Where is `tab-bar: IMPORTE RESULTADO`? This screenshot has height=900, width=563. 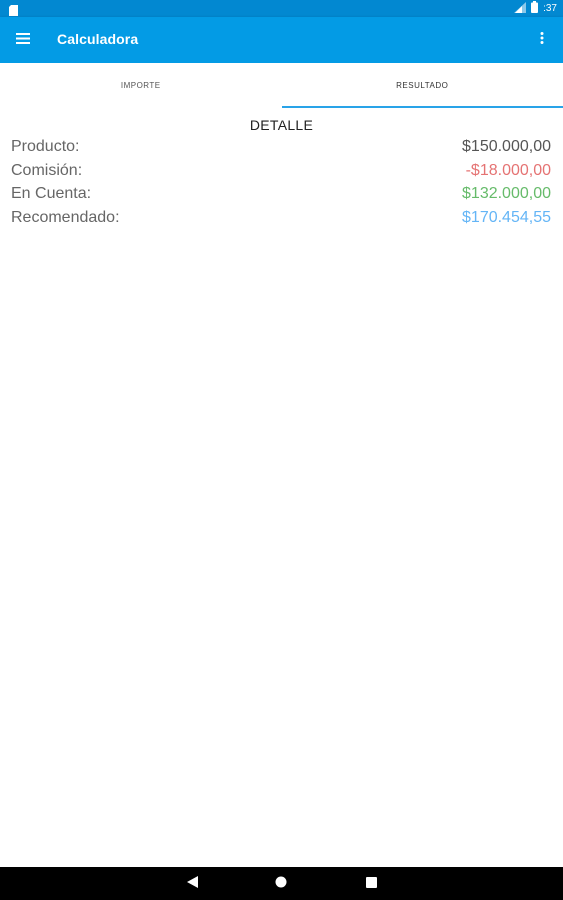 tab-bar: IMPORTE RESULTADO is located at coordinates (281, 85).